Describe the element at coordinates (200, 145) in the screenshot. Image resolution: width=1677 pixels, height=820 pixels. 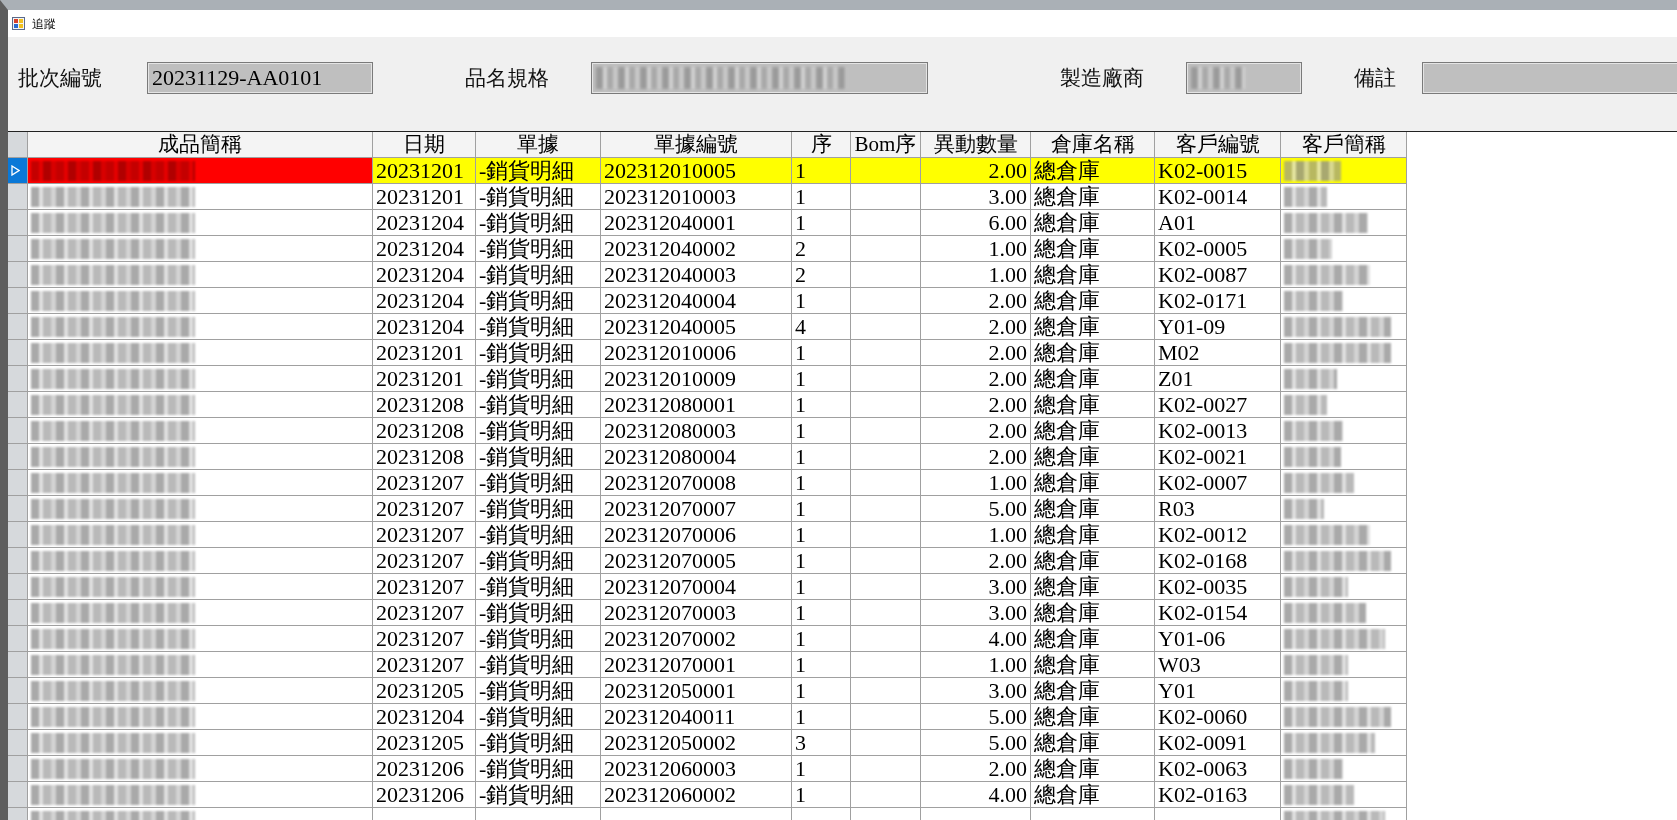
I see `column-header: 成品簡稱` at that location.